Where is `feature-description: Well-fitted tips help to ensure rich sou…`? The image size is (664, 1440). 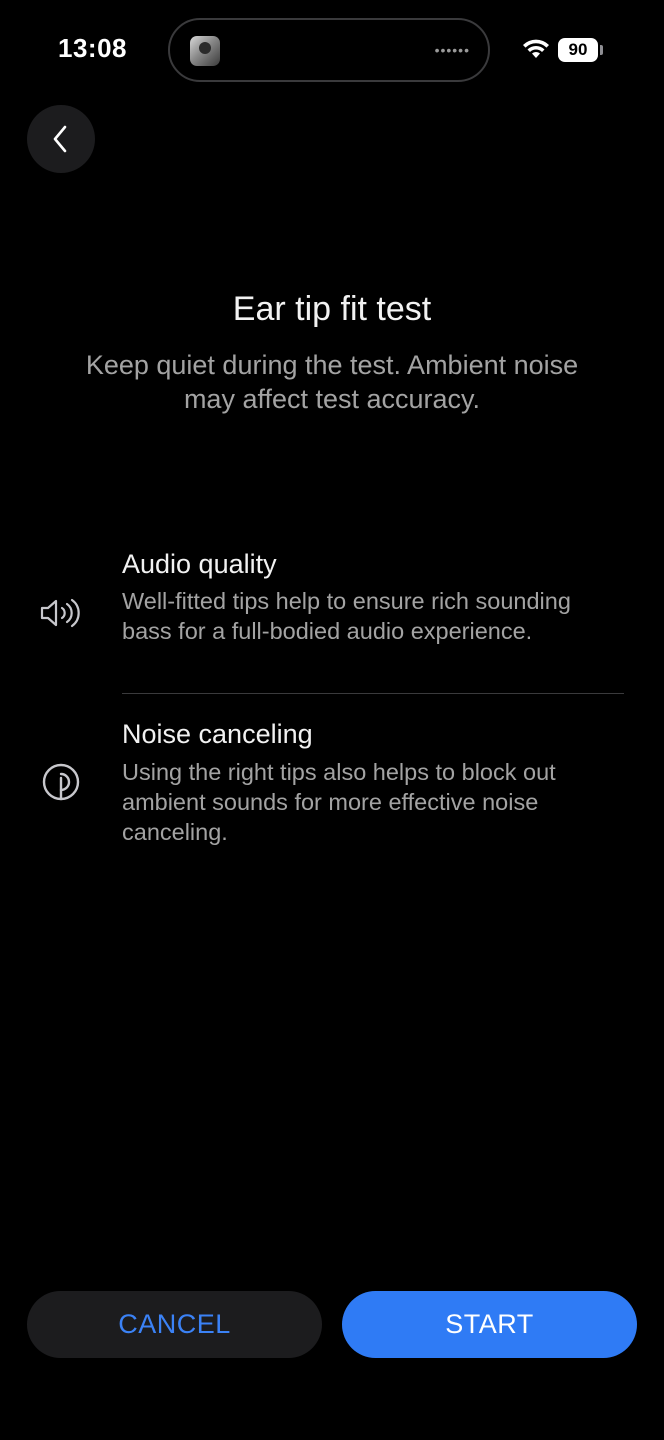
feature-description: Well-fitted tips help to ensure rich sou… is located at coordinates (346, 616).